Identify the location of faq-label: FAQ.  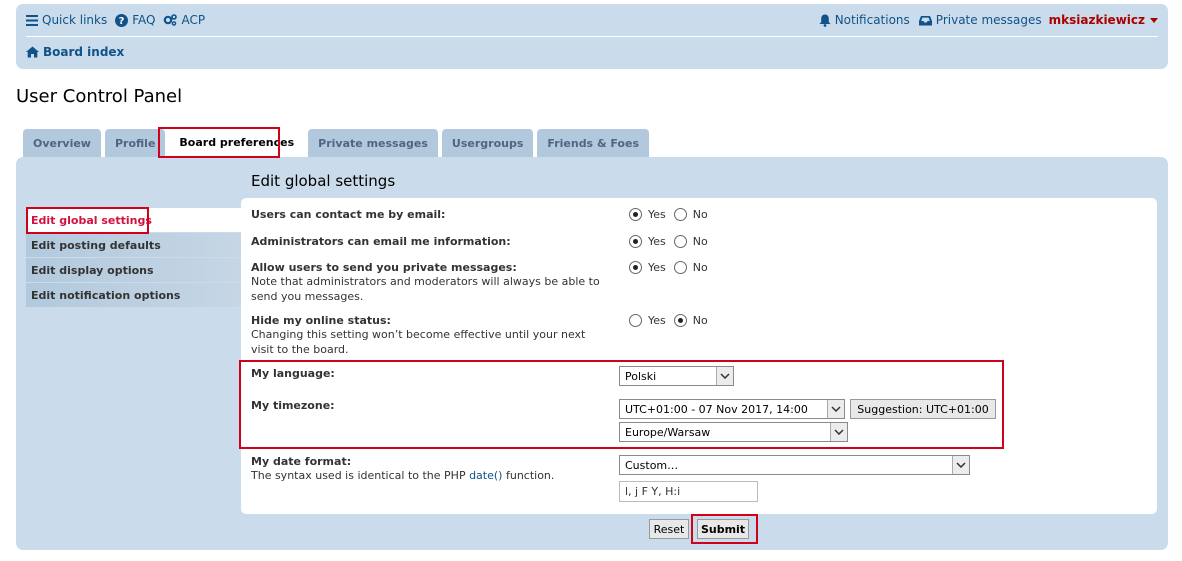
(144, 20).